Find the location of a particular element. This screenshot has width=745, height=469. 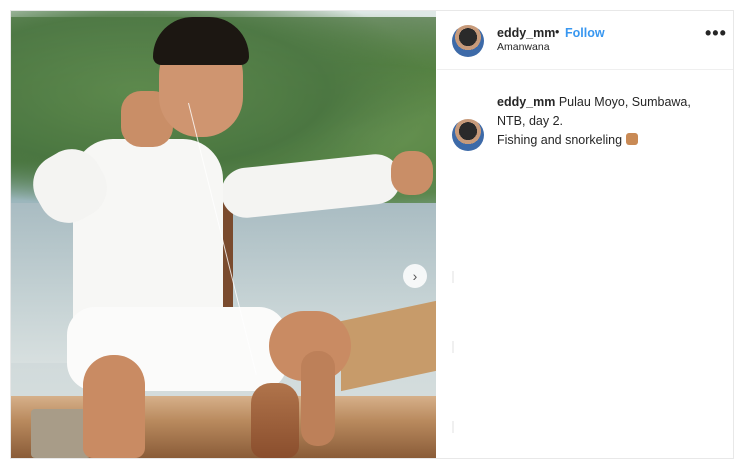

post-header: eddy_mm • Follow Amanwana ••• is located at coordinates (585, 40).